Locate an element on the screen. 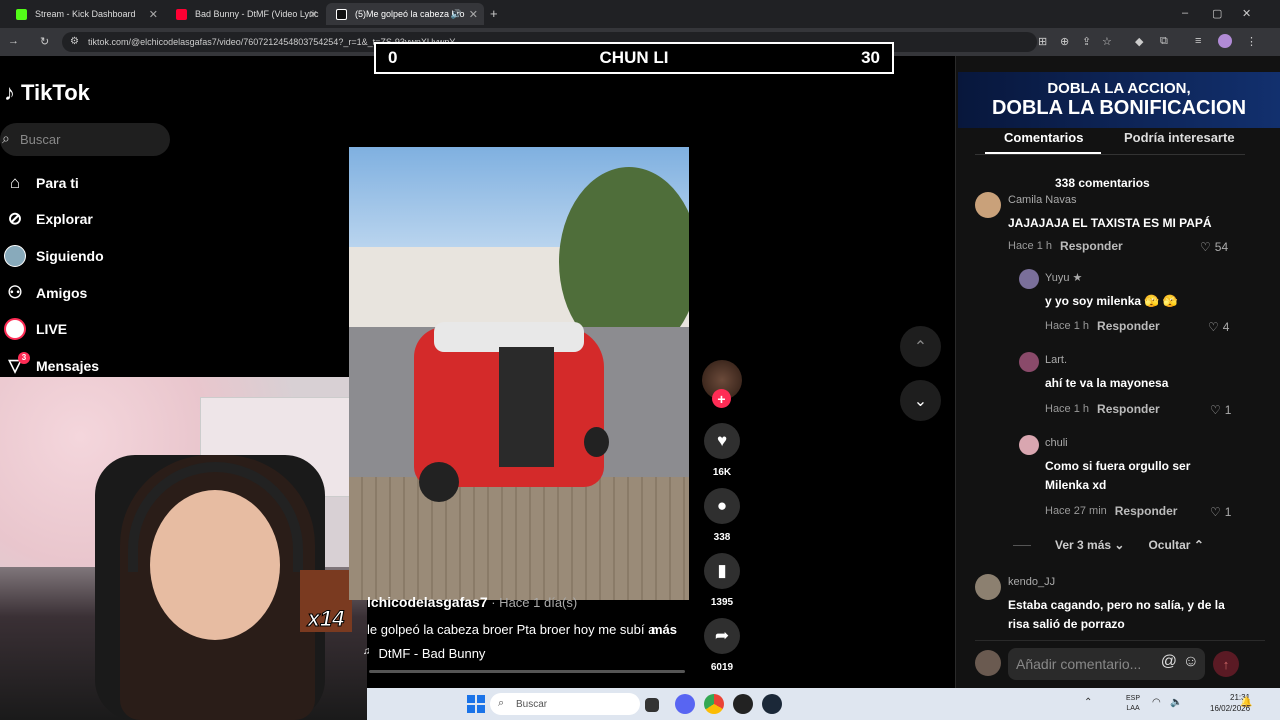 This screenshot has width=1280, height=720. notifications-icon: 🔔 is located at coordinates (1246, 702).